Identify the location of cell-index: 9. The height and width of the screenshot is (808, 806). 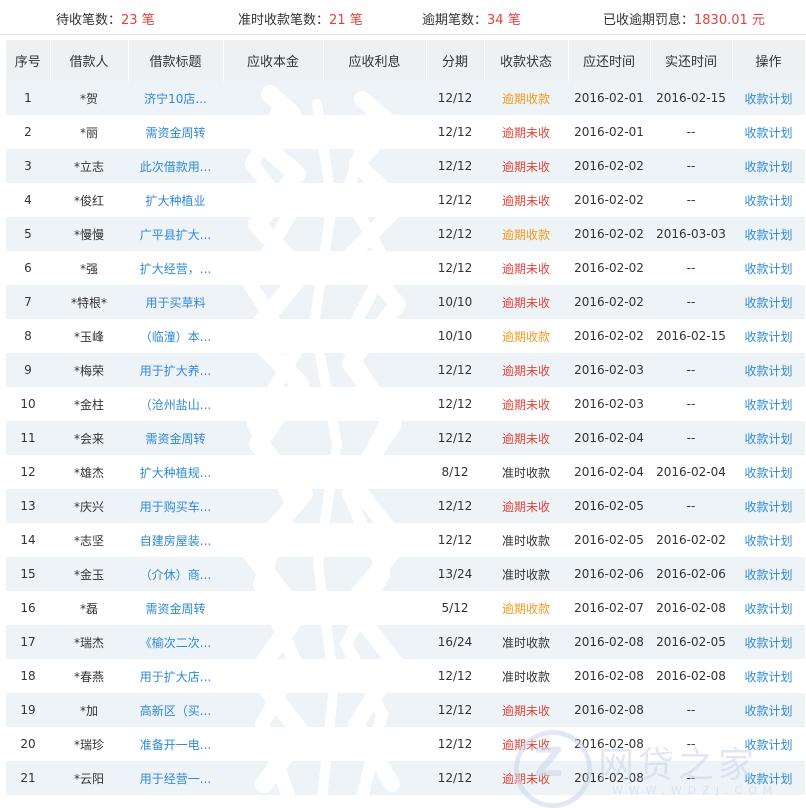
(28, 370).